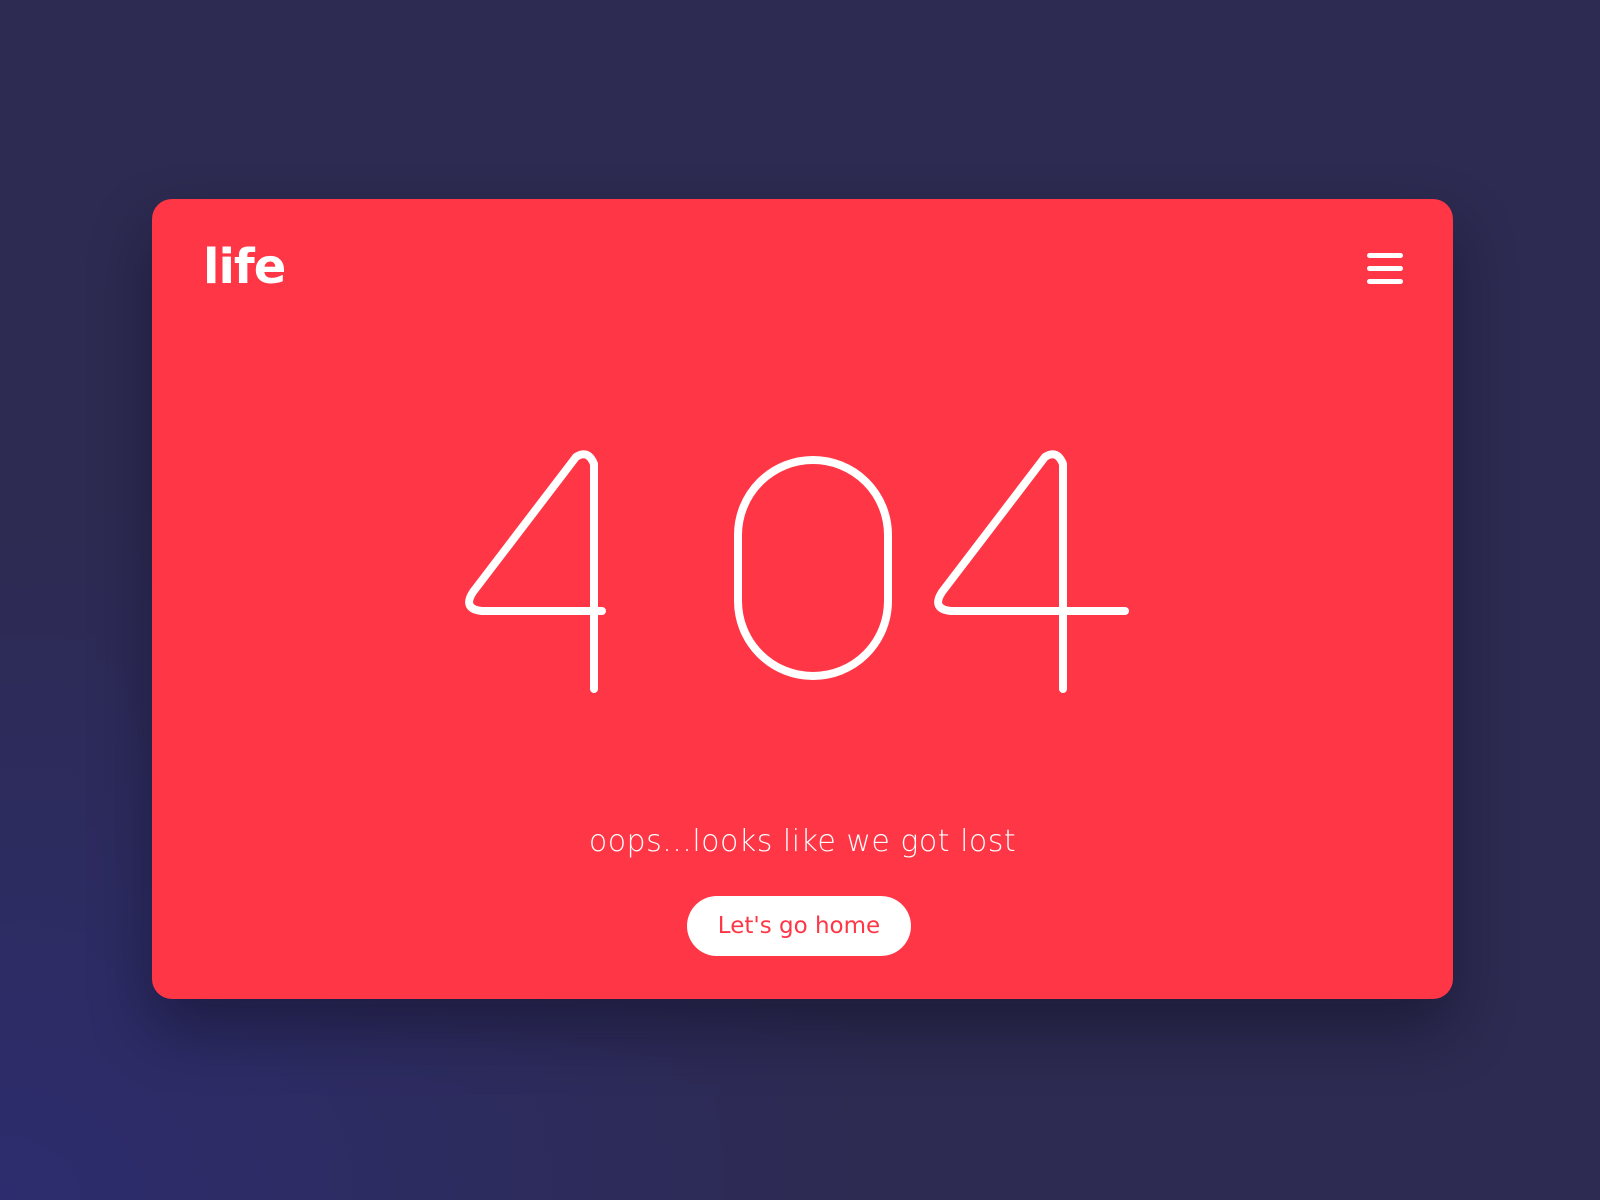 Image resolution: width=1600 pixels, height=1200 pixels. Describe the element at coordinates (799, 926) in the screenshot. I see `go-home-button: Let's go home` at that location.